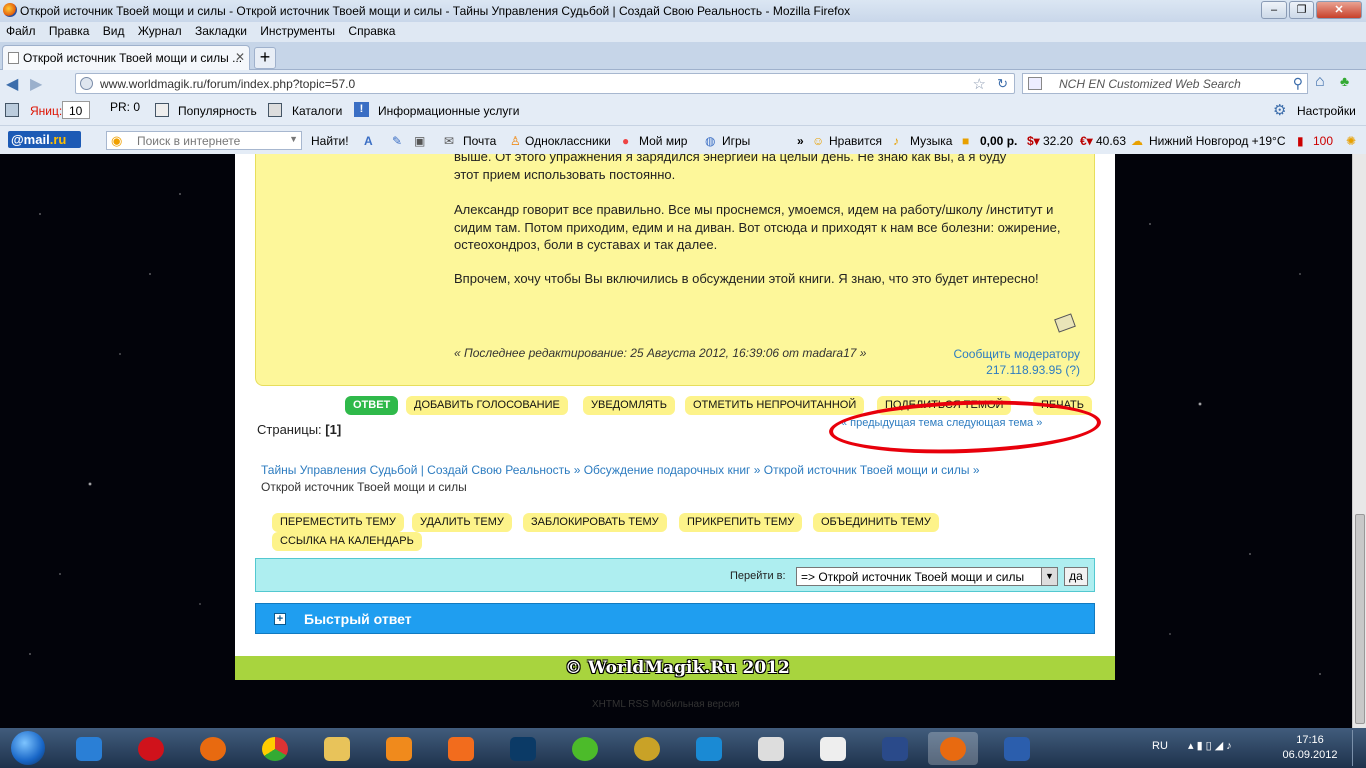  What do you see at coordinates (667, 470) in the screenshot?
I see `breadcrumb-board: Обсуждение подарочных книг` at bounding box center [667, 470].